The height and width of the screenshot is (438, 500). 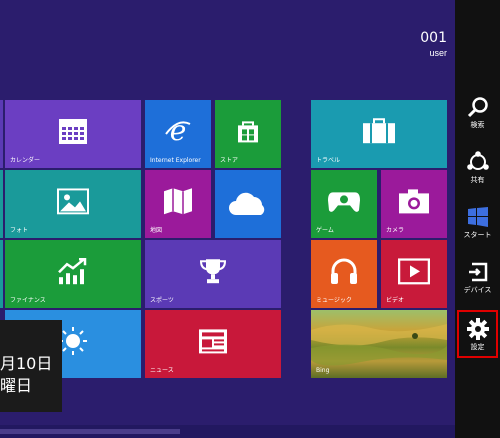 What do you see at coordinates (477, 125) in the screenshot?
I see `charm-label: 検索` at bounding box center [477, 125].